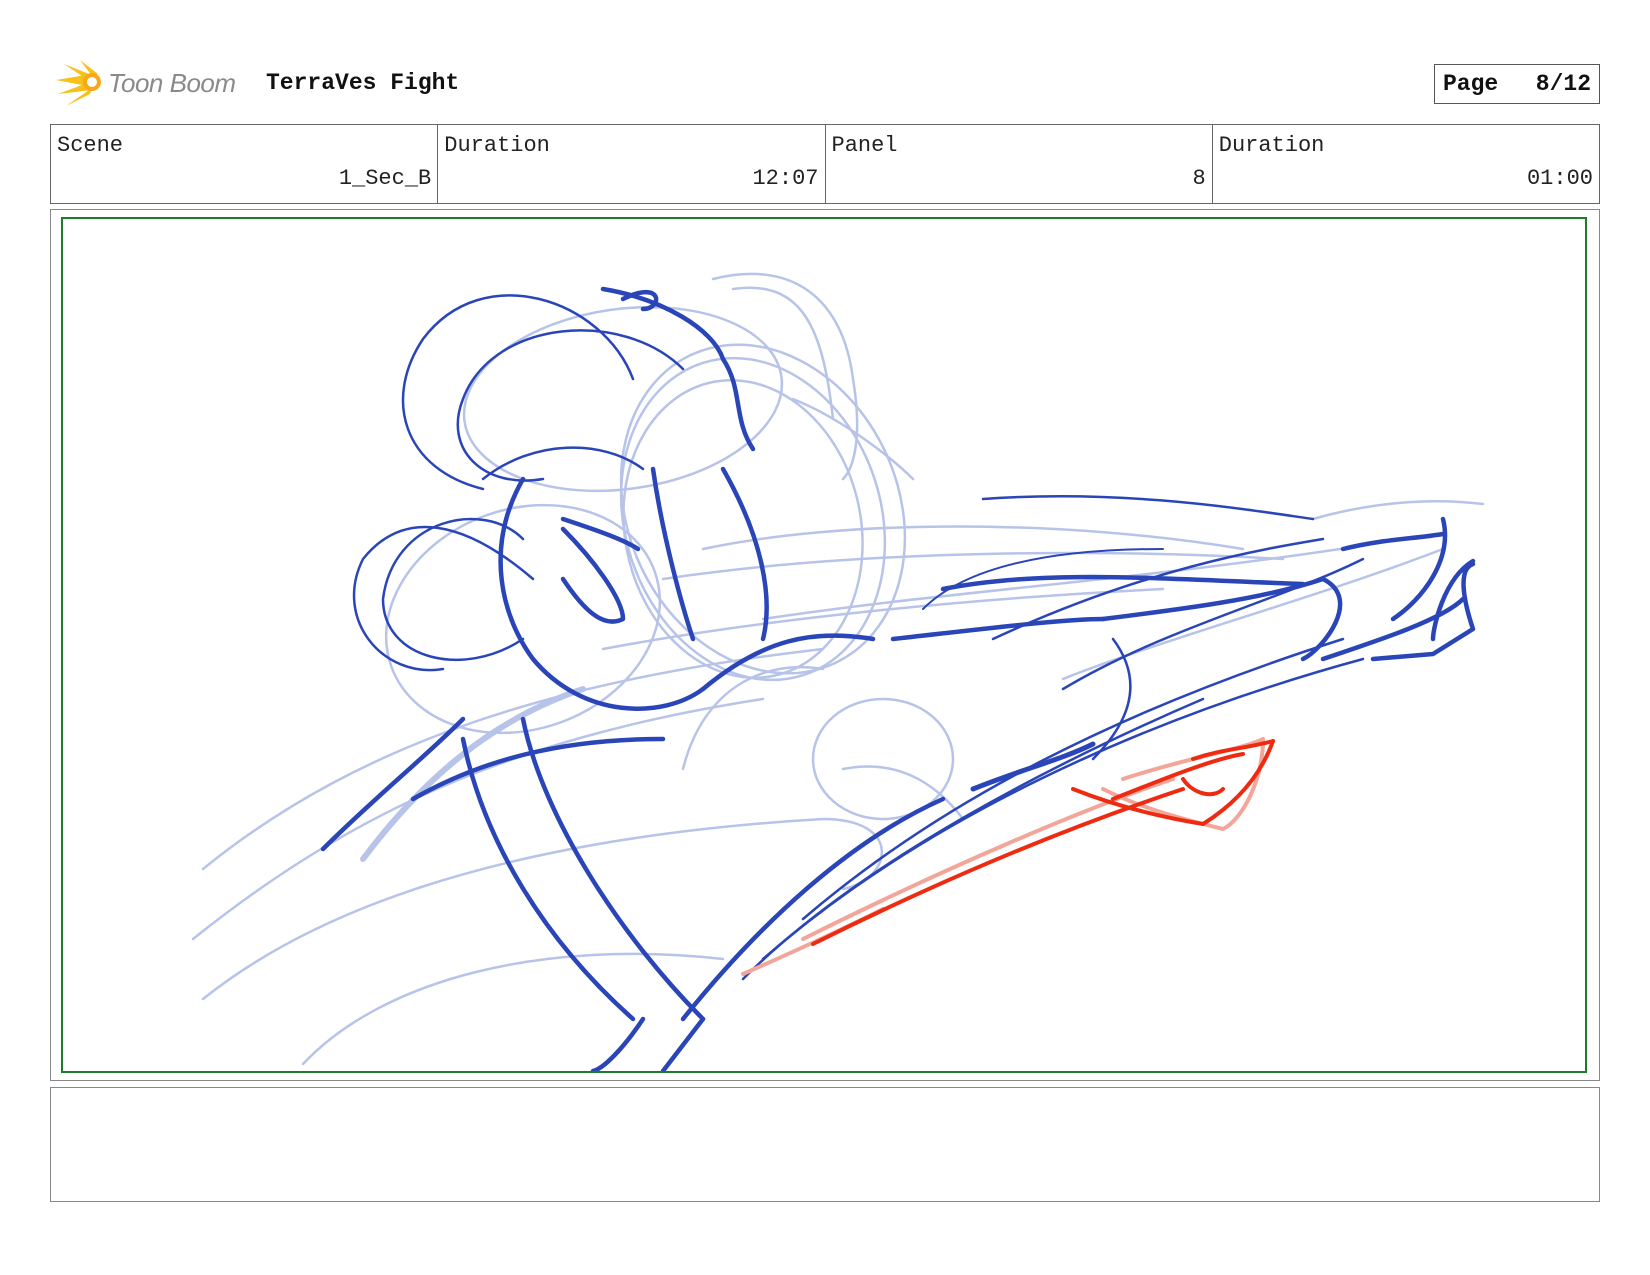 This screenshot has height=1275, width=1650. I want to click on scene-cell: Scene 1_Sec_B, so click(245, 164).